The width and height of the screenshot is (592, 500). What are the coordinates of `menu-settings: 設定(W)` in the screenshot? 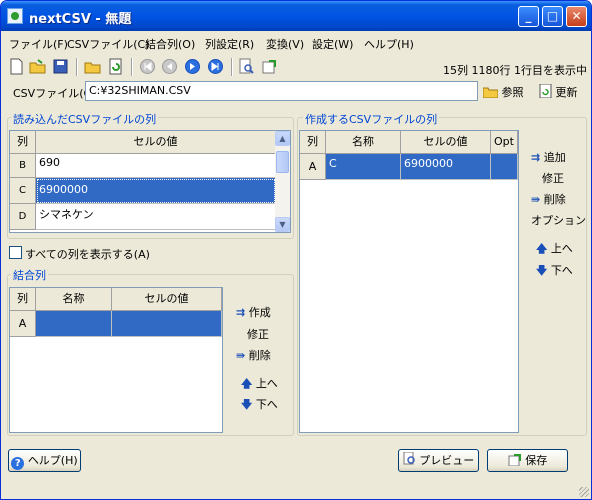 It's located at (332, 44).